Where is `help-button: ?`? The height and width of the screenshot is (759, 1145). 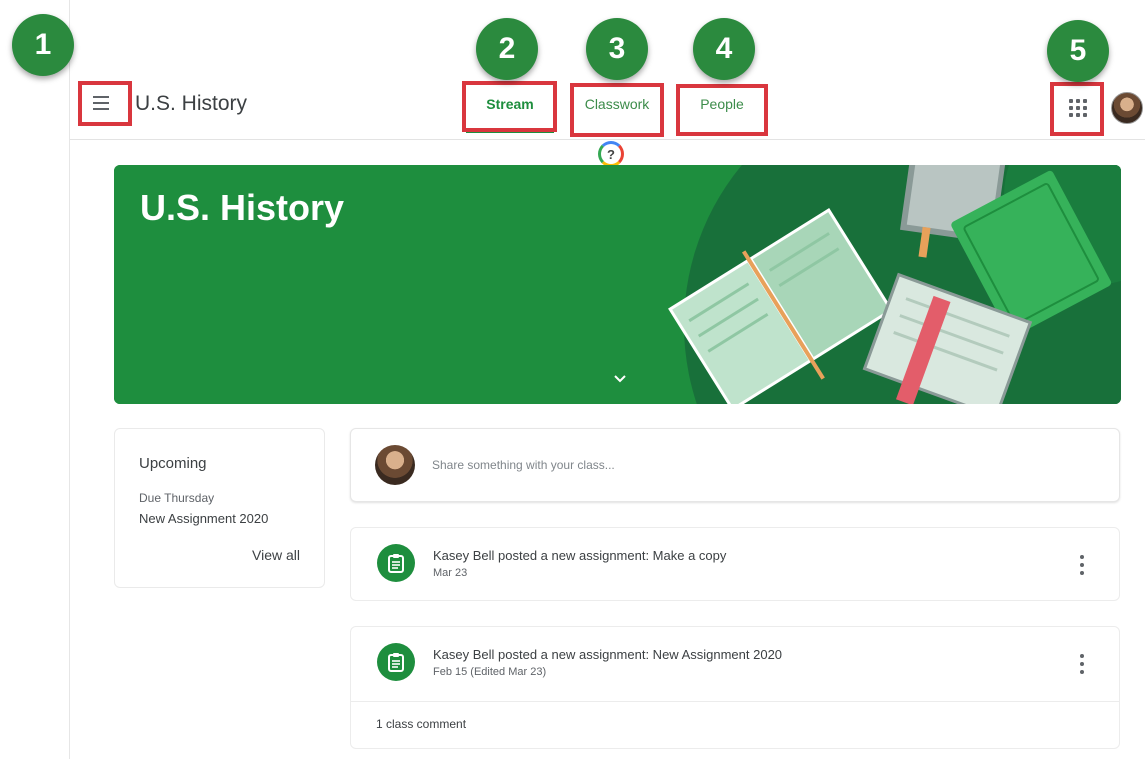
help-button: ? is located at coordinates (611, 154).